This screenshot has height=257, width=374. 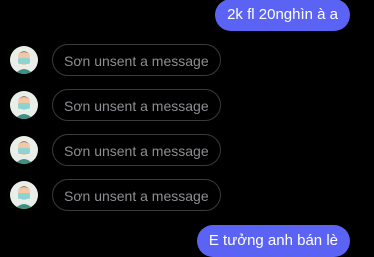 What do you see at coordinates (282, 15) in the screenshot?
I see `outgoing-message-bubble: 2k fl 20nghìn à a` at bounding box center [282, 15].